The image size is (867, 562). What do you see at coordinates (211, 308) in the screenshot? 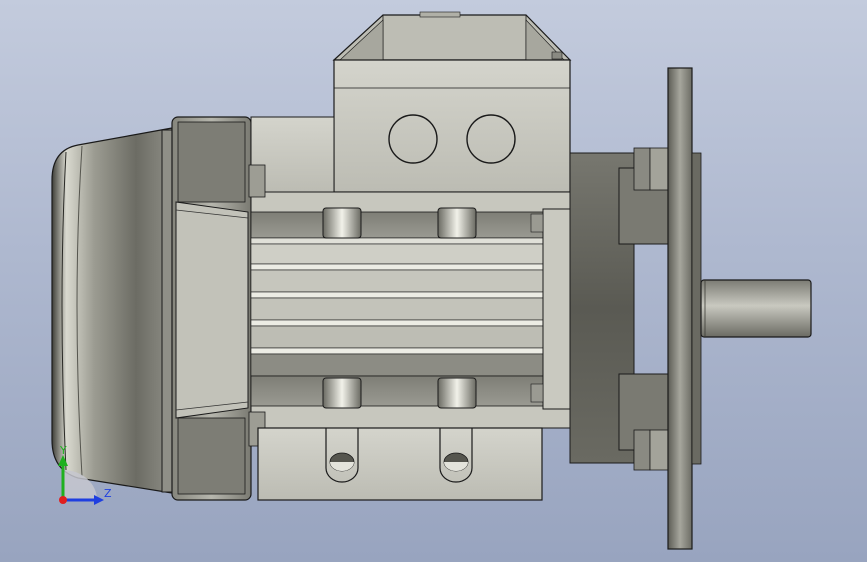
I see `rear-end-shield` at bounding box center [211, 308].